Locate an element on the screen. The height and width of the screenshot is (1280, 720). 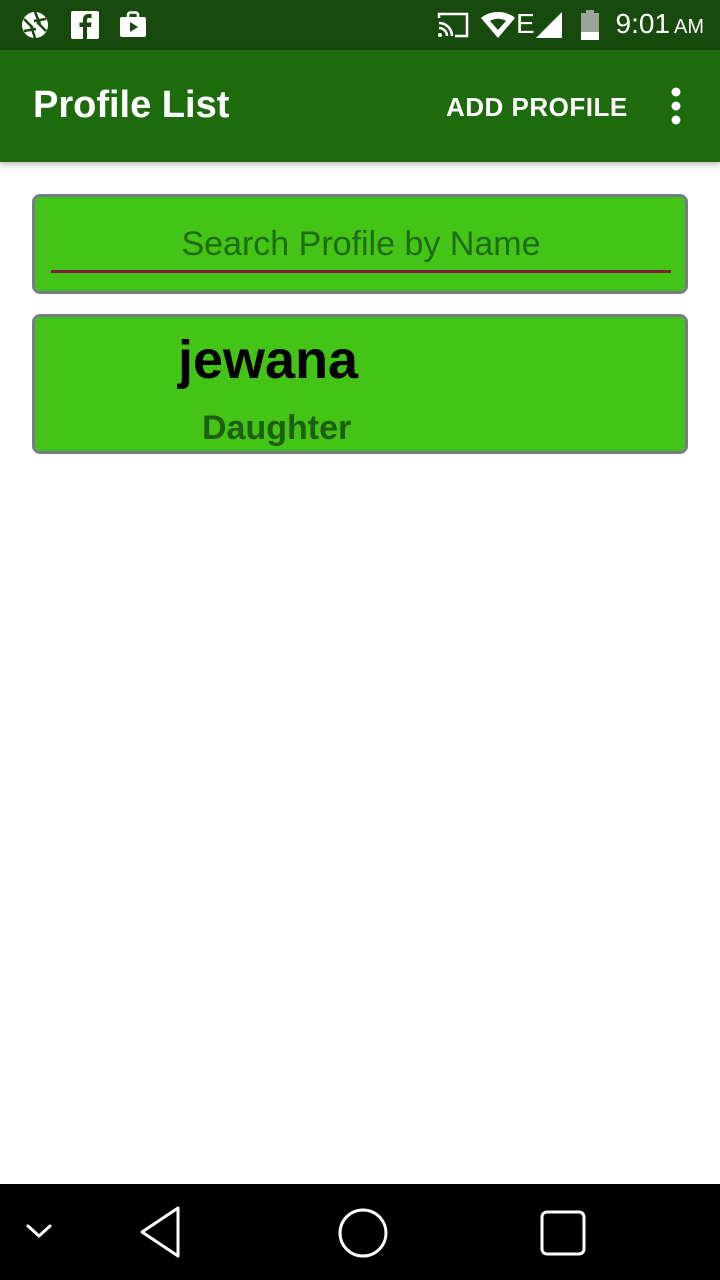
aperture-icon is located at coordinates (35, 25).